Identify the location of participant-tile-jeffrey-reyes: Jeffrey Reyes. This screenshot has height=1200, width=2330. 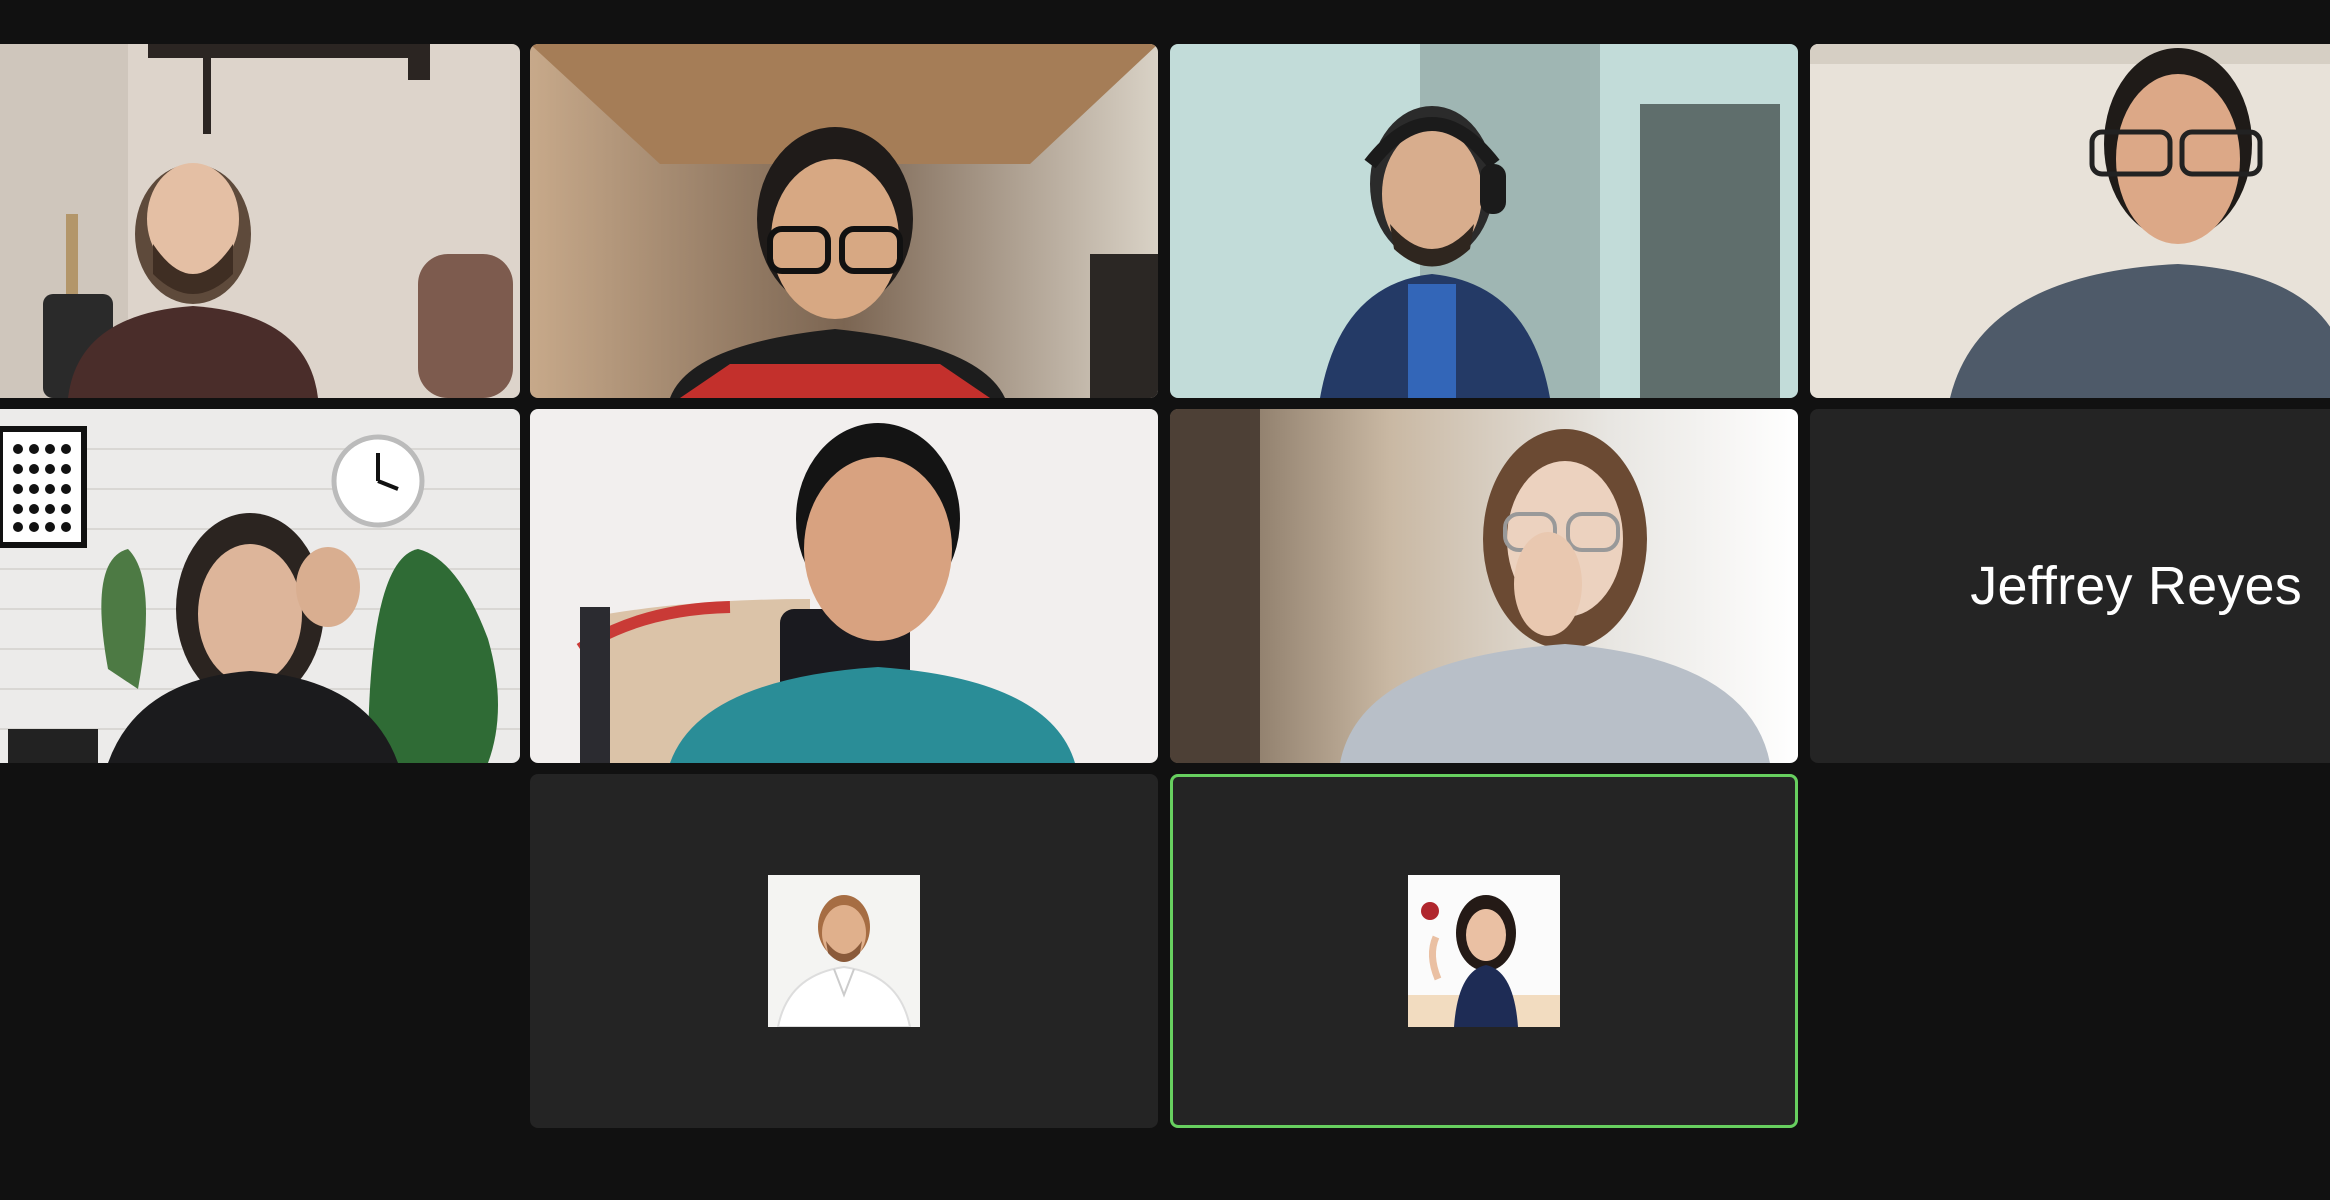
(2070, 586).